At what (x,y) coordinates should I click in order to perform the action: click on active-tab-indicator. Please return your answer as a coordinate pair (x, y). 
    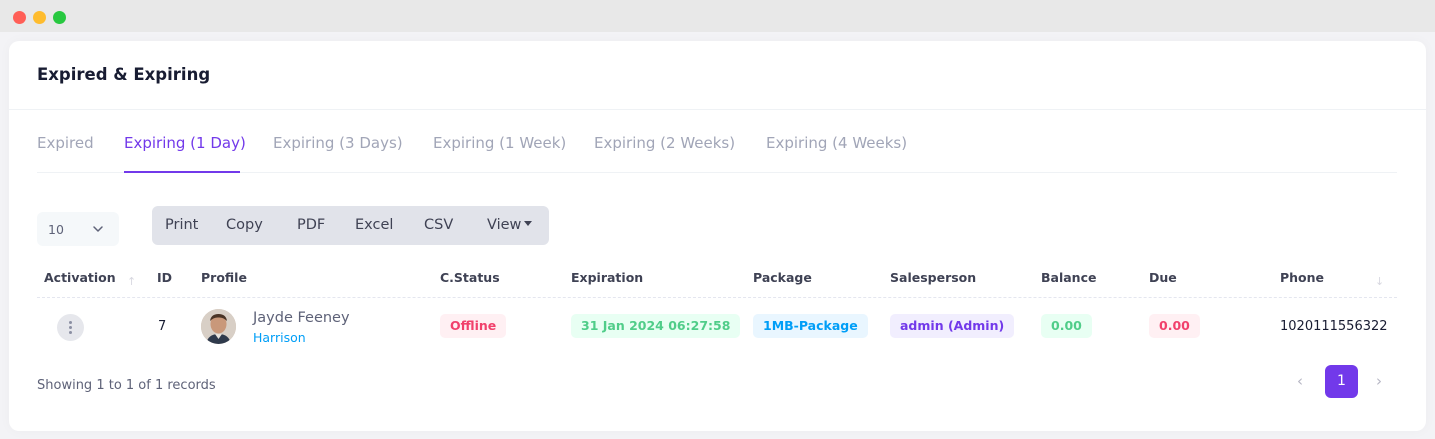
    Looking at the image, I should click on (182, 172).